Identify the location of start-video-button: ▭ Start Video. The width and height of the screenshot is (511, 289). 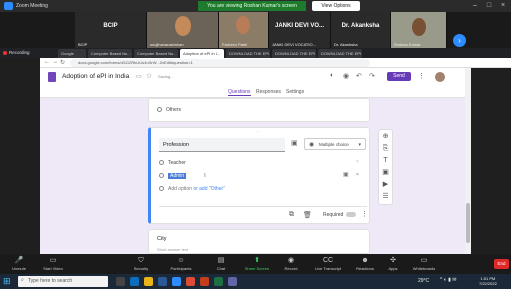
(53, 264).